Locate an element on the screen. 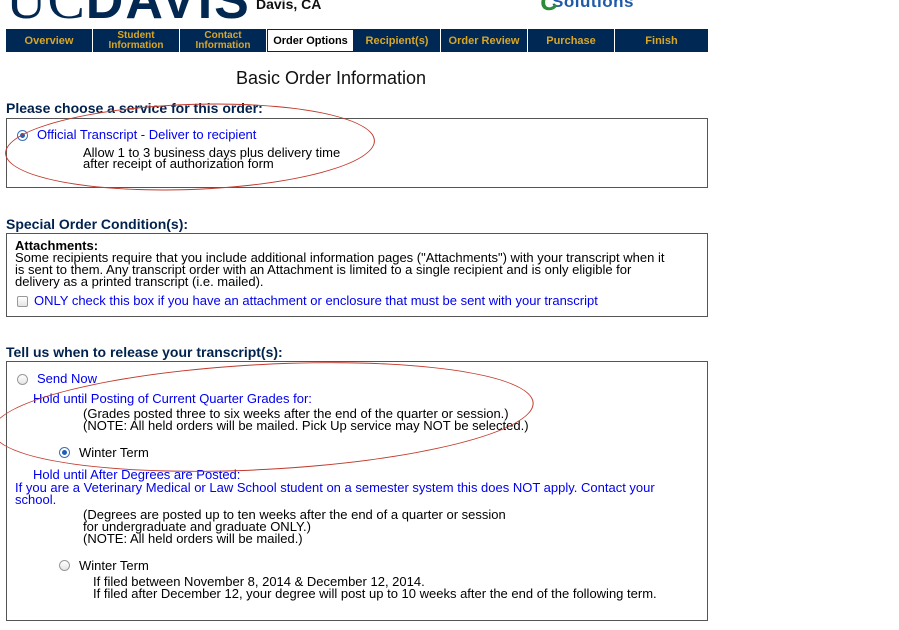 Image resolution: width=899 pixels, height=630 pixels. tab-order-options: Order Options is located at coordinates (310, 40).